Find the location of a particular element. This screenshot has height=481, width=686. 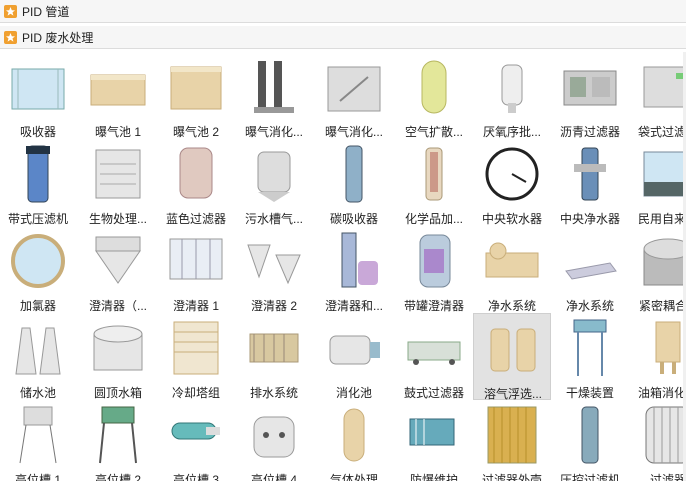

shape-item: 高位槽 3 is located at coordinates (196, 440).